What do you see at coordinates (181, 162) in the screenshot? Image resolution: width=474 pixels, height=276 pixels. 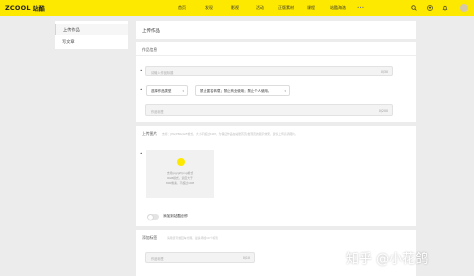 I see `upload-plus-icon` at bounding box center [181, 162].